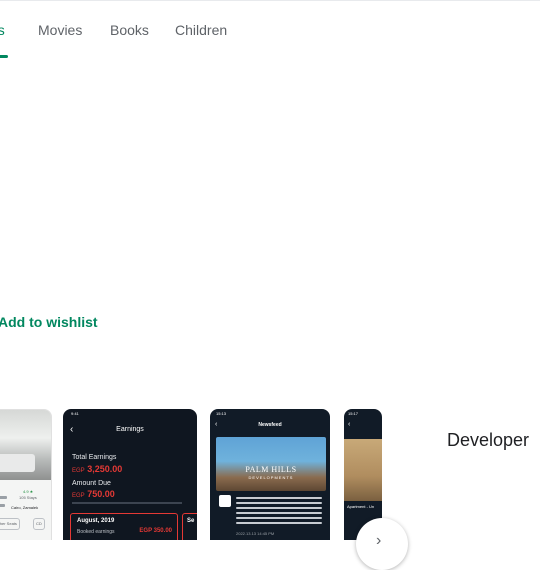 The image size is (540, 570). What do you see at coordinates (124, 526) in the screenshot?
I see `earnings-month-card: August, 2019 Booked earnings EGP 350.00` at bounding box center [124, 526].